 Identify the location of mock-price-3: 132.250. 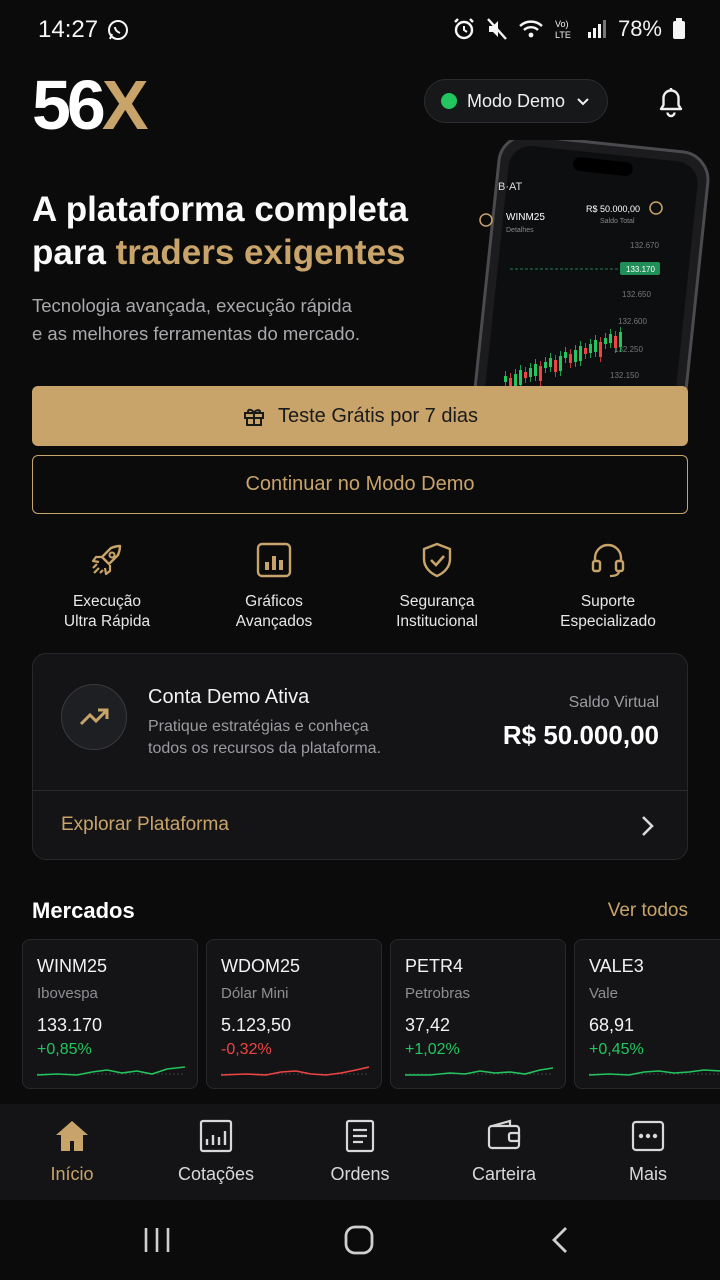
(628, 349).